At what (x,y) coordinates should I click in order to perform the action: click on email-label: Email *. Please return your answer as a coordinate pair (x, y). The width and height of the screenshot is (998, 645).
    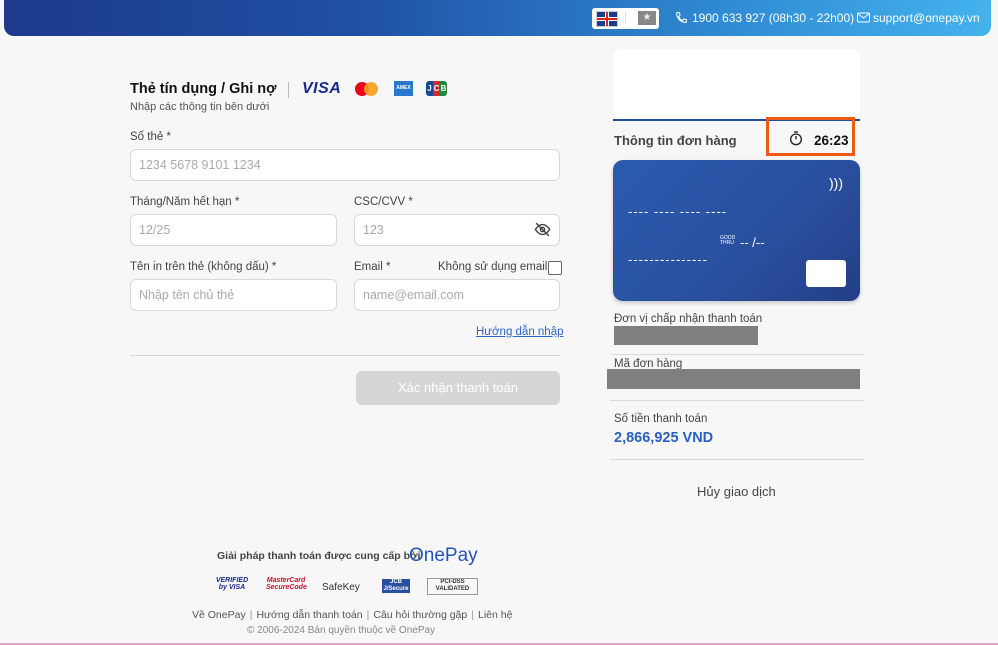
    Looking at the image, I should click on (372, 267).